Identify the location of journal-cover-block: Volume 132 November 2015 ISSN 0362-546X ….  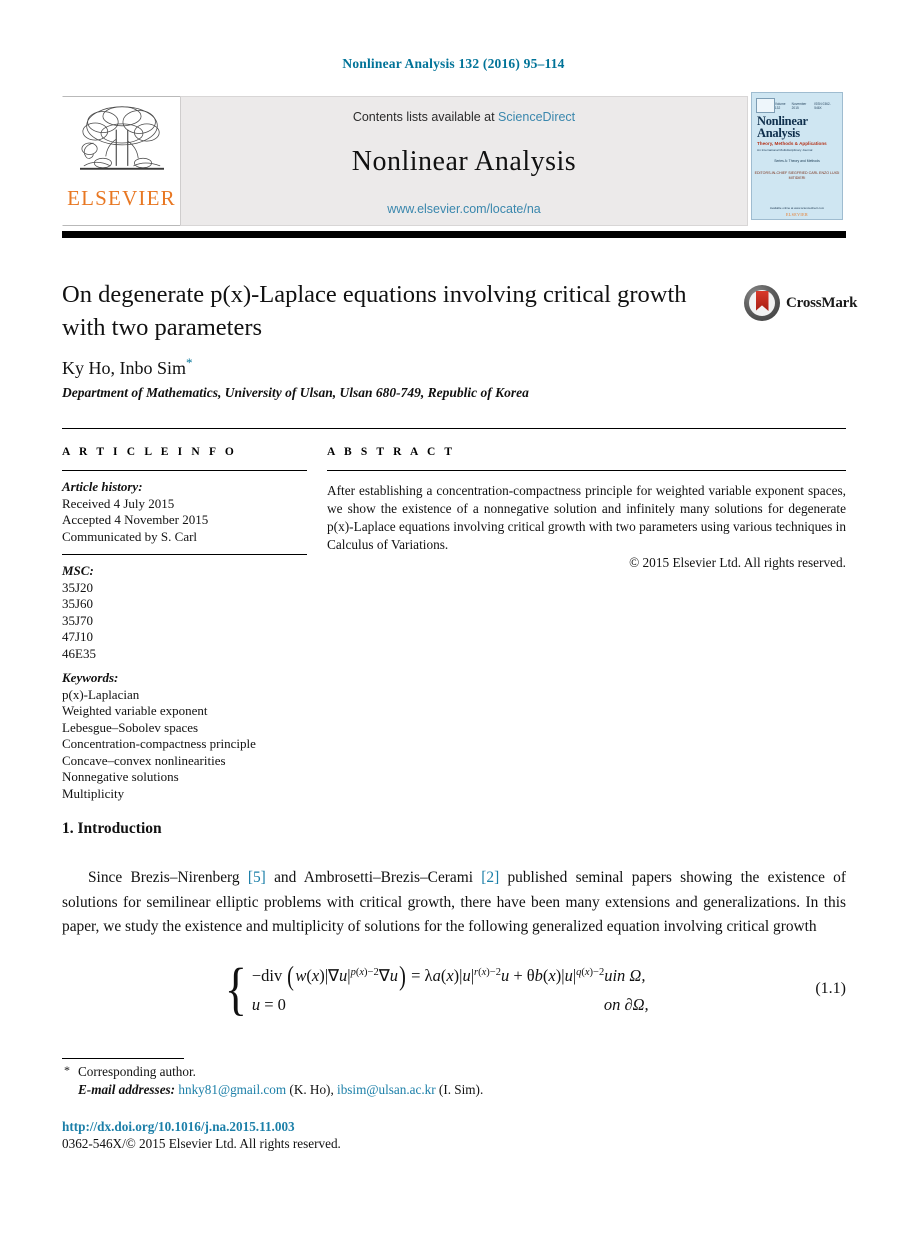
(797, 159).